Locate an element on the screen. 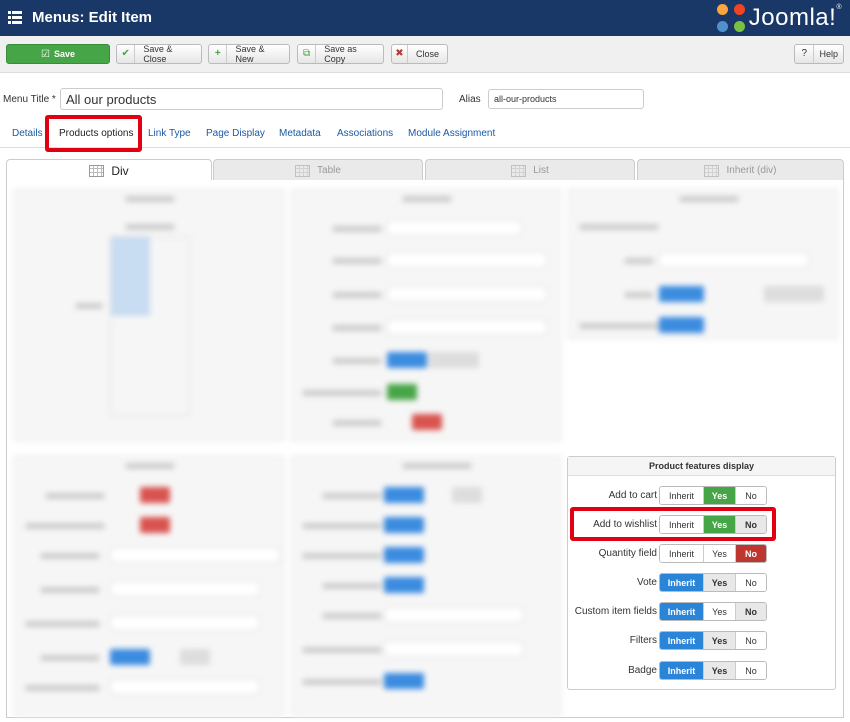 This screenshot has width=850, height=722. filters-toggle: Inherit Yes No is located at coordinates (713, 640).